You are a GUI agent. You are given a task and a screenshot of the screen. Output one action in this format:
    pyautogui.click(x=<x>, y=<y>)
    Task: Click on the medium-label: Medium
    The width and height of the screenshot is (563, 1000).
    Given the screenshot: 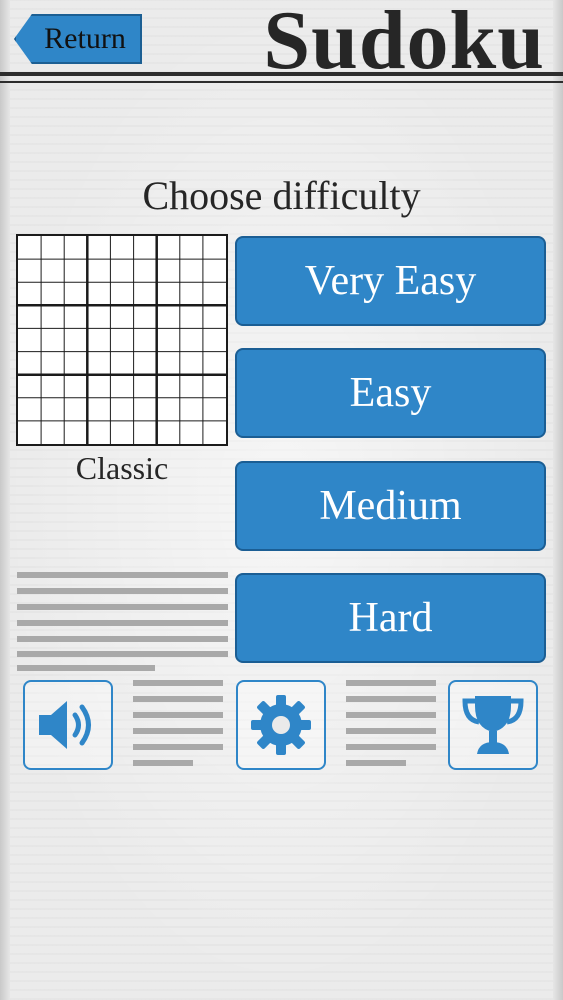 What is the action you would take?
    pyautogui.click(x=390, y=506)
    